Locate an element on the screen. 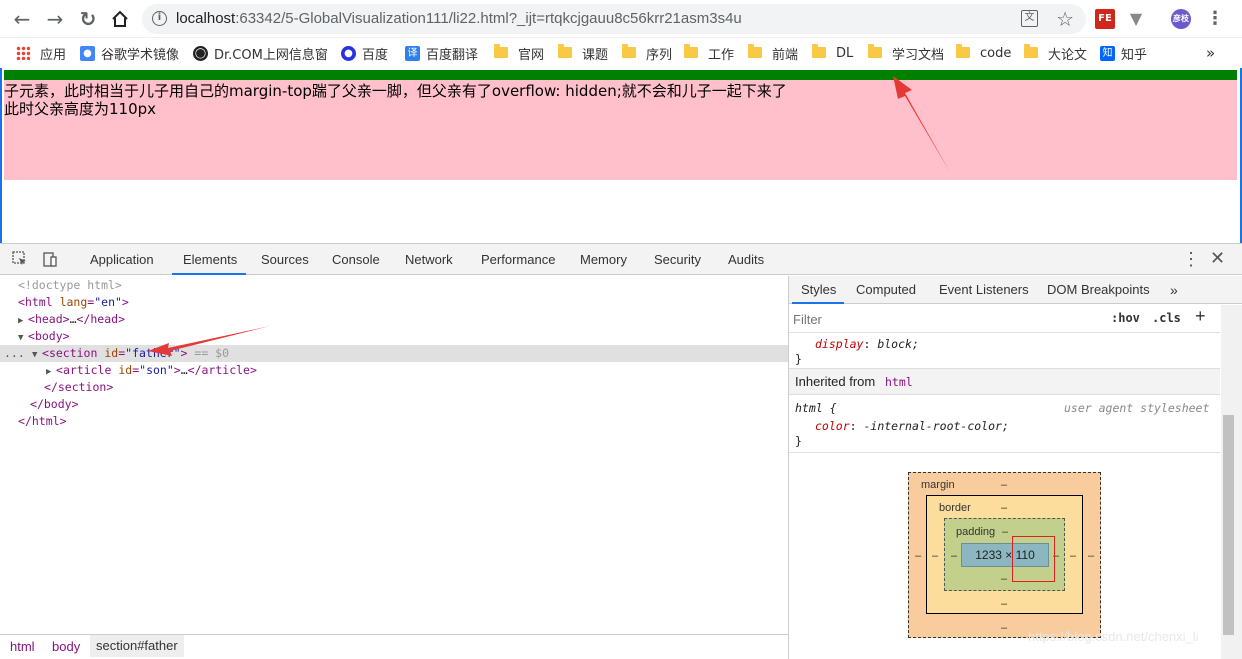 This screenshot has height=659, width=1242. red-arrow-to-father-node is located at coordinates (209, 341).